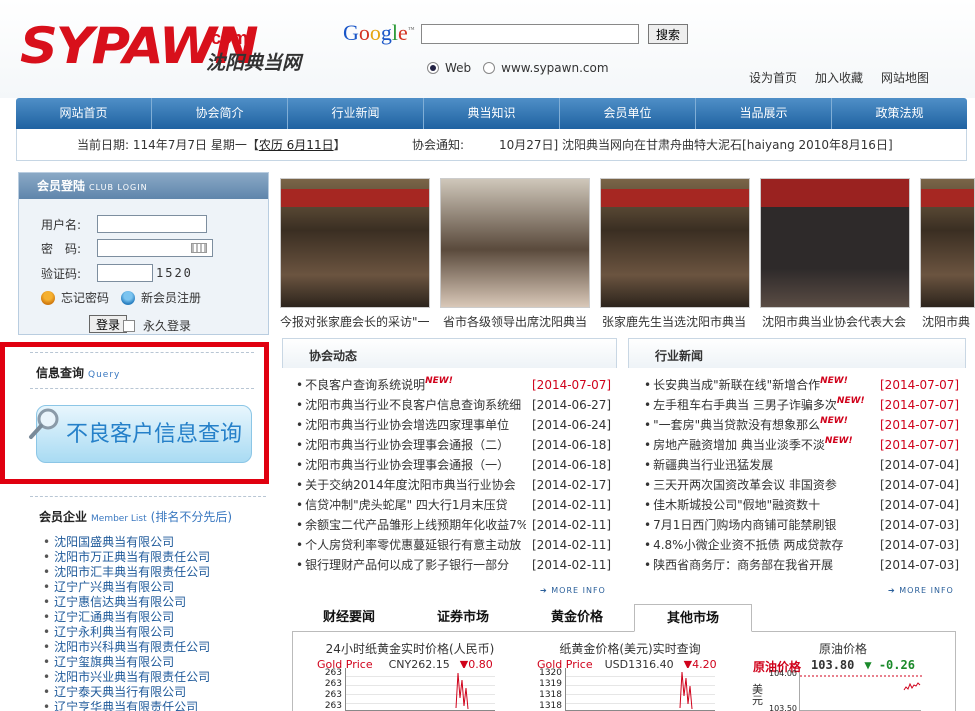 This screenshot has width=975, height=711. What do you see at coordinates (921, 590) in the screenshot?
I see `industry-more-link: ➔ MORE INFO` at bounding box center [921, 590].